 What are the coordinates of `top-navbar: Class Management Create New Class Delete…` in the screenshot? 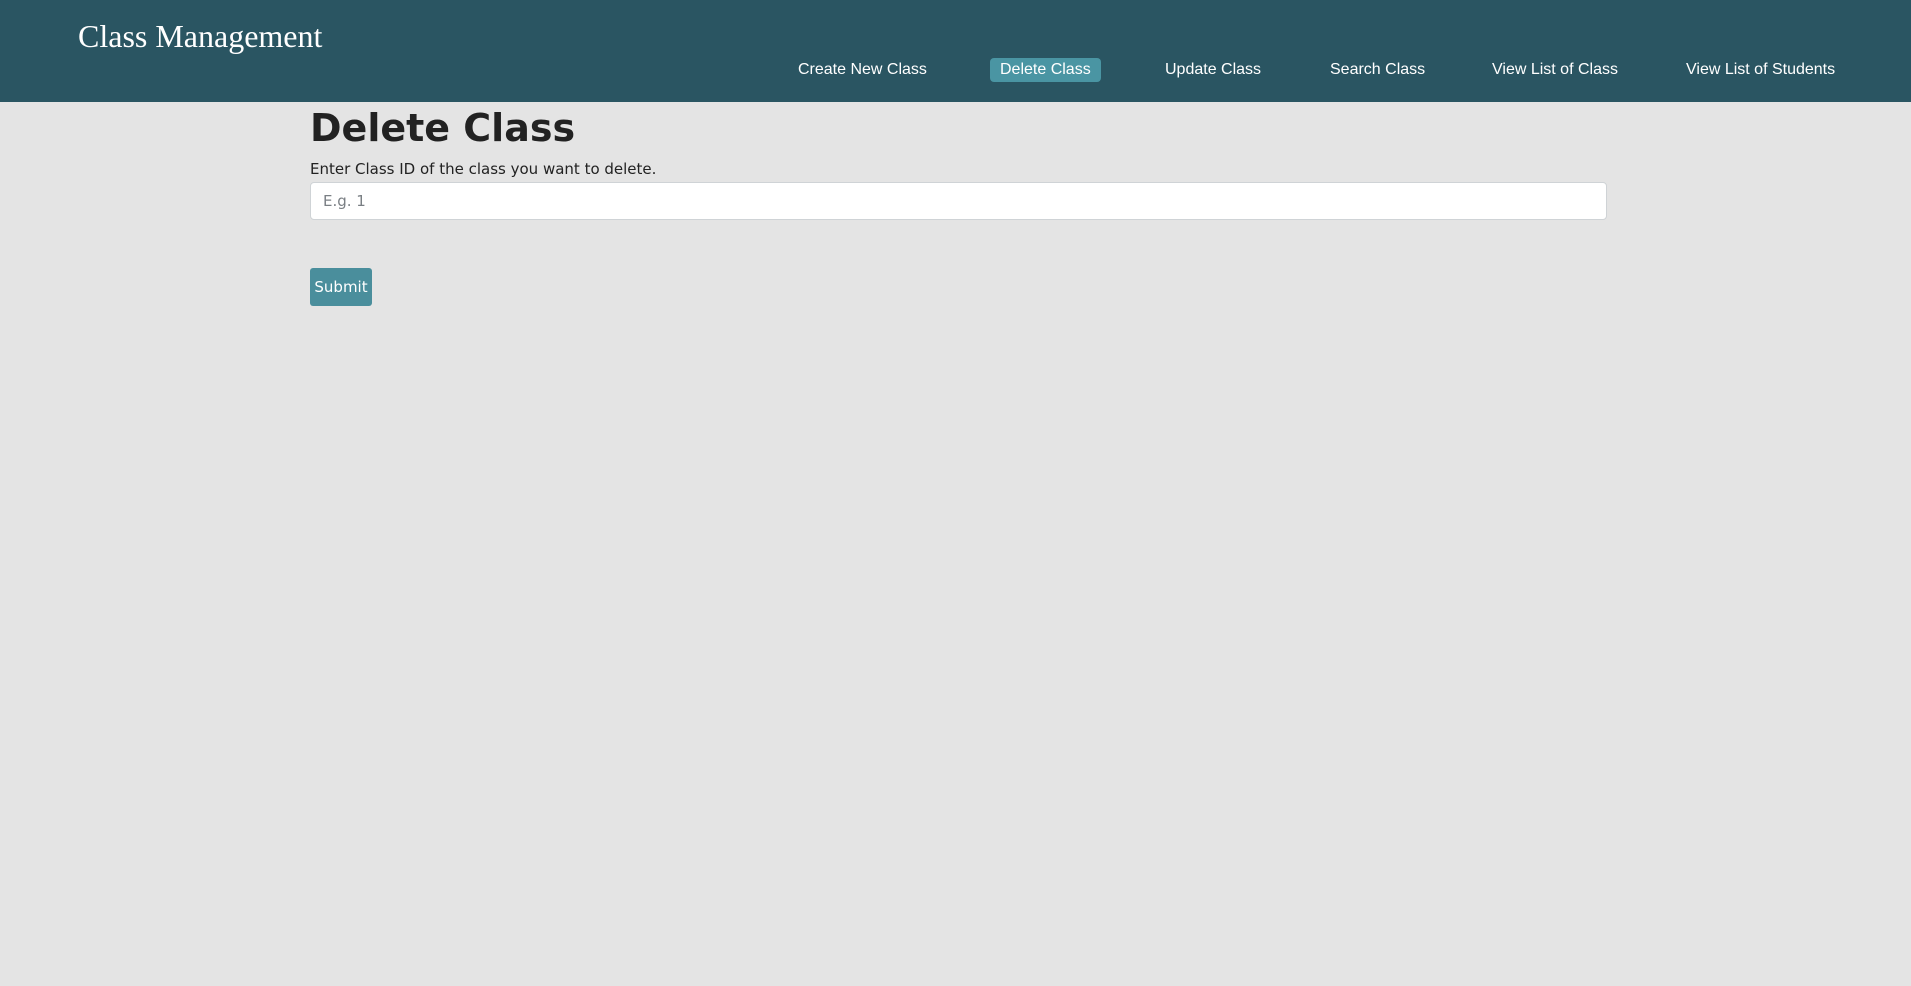 It's located at (955, 51).